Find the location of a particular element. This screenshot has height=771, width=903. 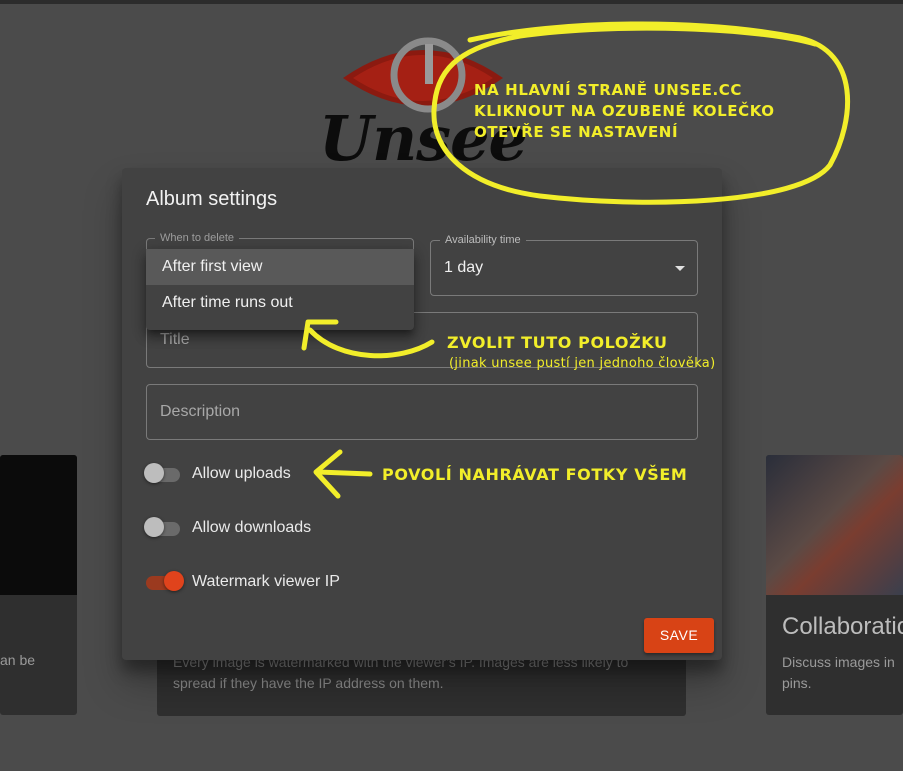

annotation-note-2: ZVOLIT TUTO POLOŽKU is located at coordinates (557, 342).